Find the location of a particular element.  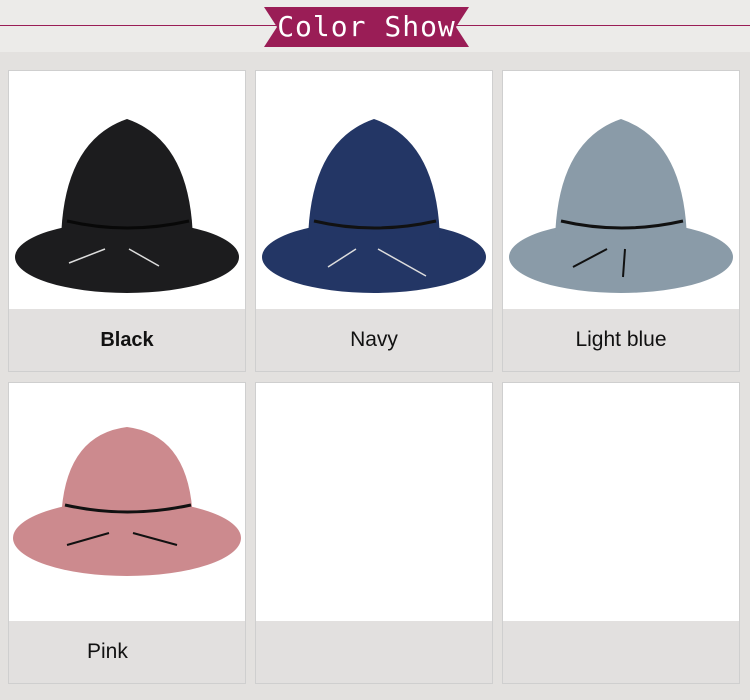

page-title: Color Show is located at coordinates (366, 26).